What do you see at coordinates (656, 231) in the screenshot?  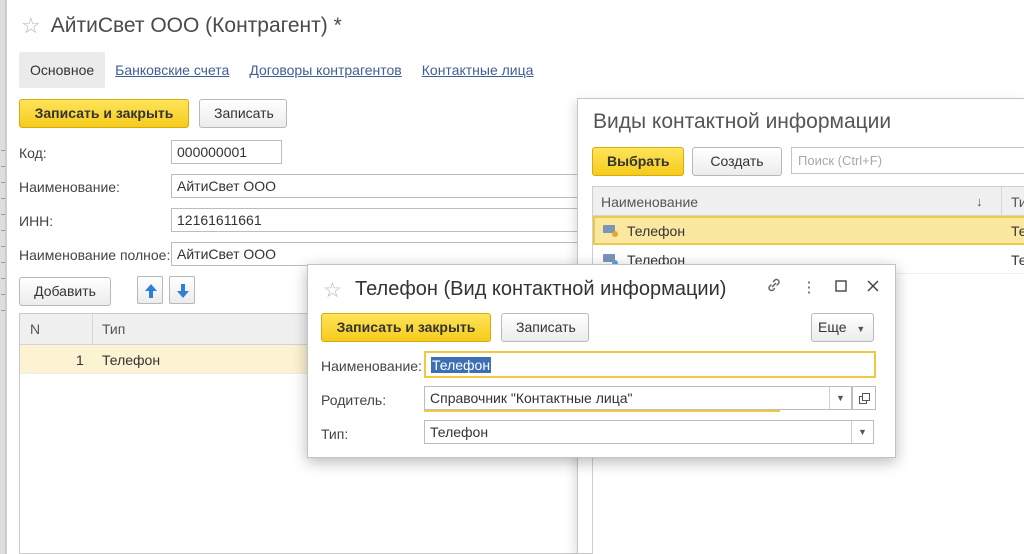 I see `item-name: Телефон` at bounding box center [656, 231].